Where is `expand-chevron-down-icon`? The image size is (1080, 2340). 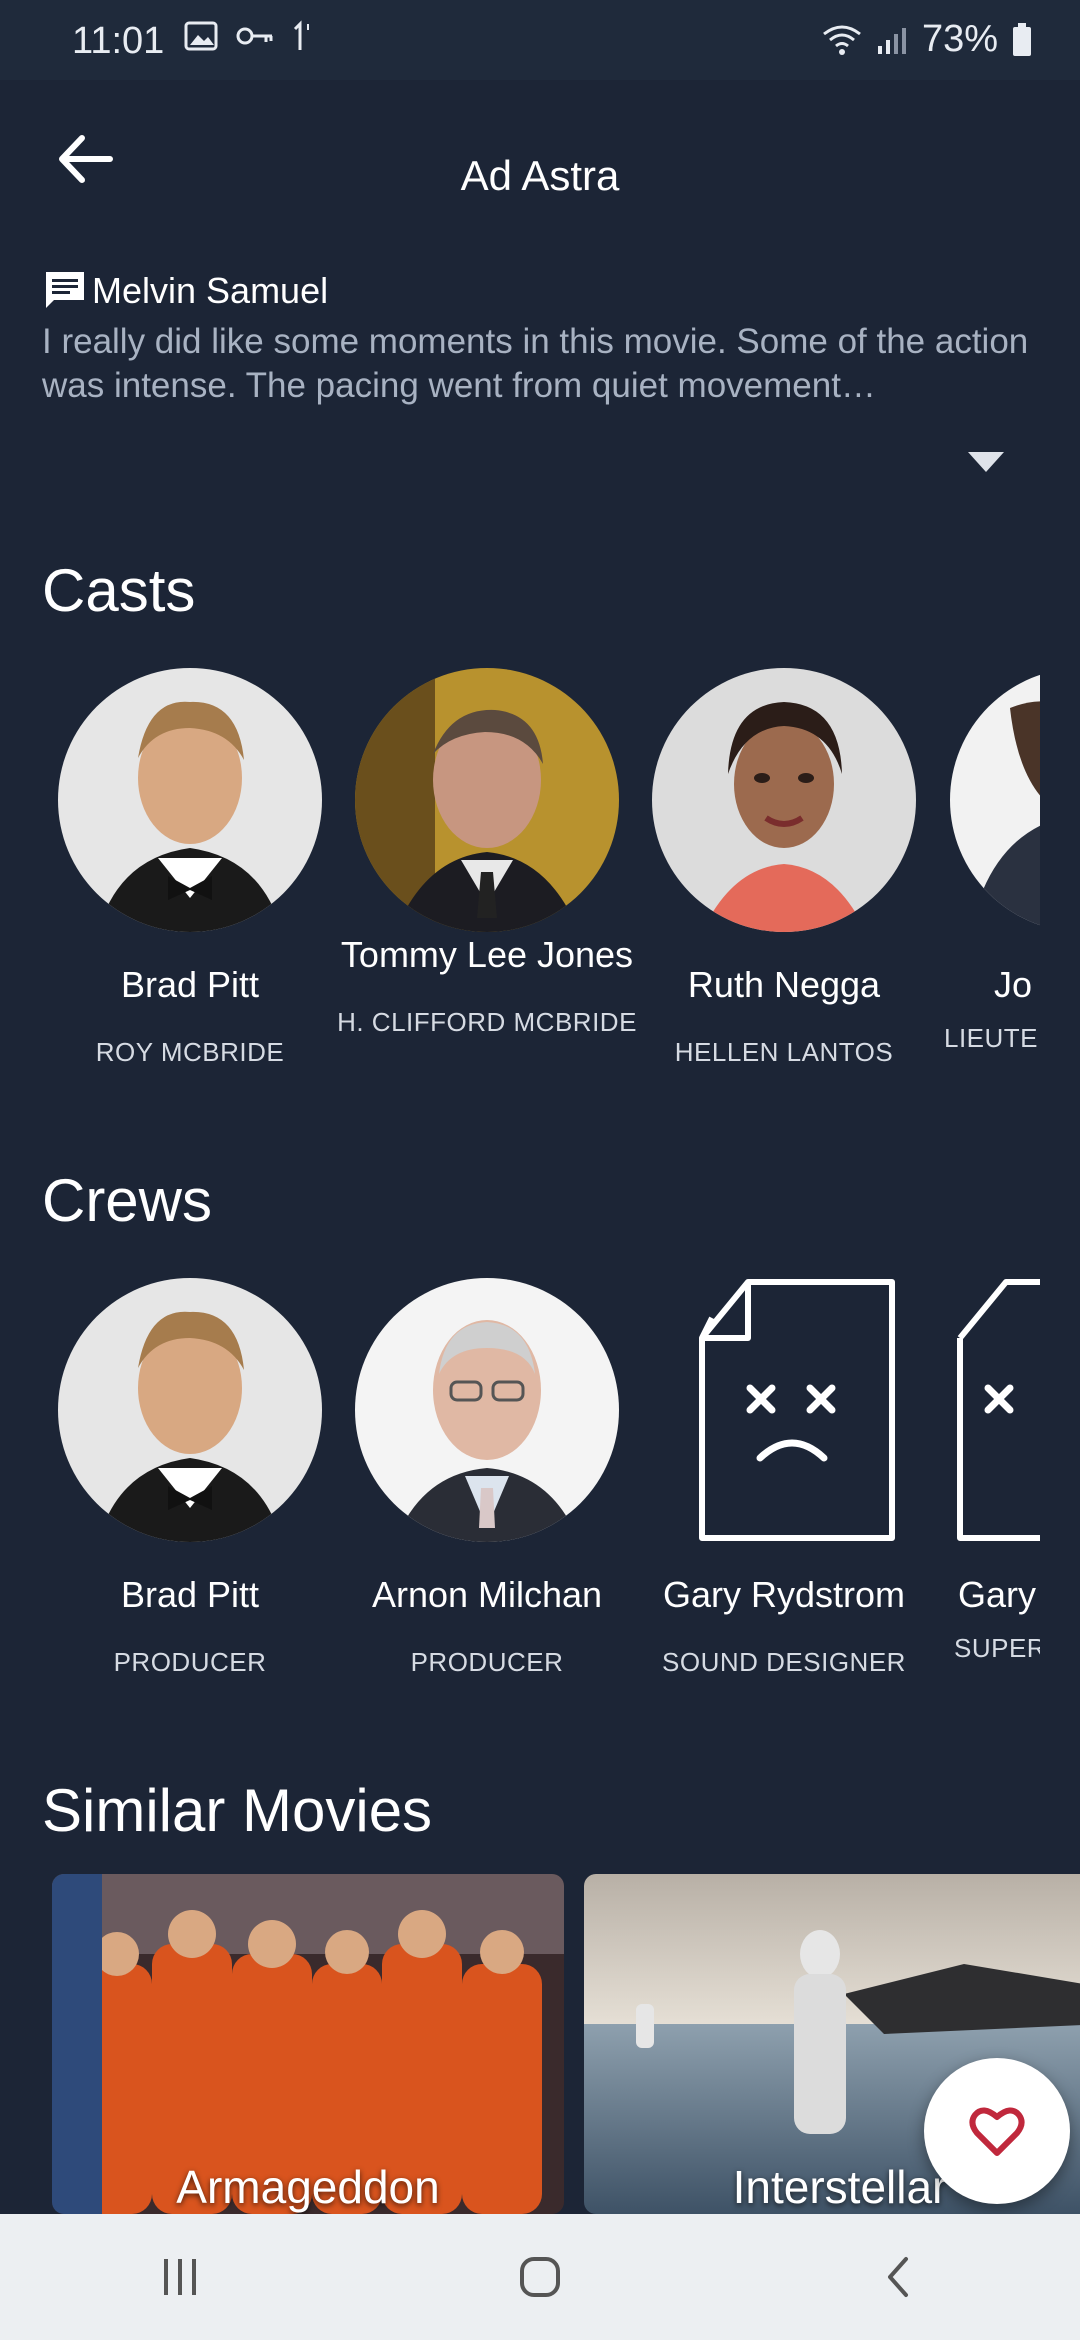
expand-chevron-down-icon is located at coordinates (986, 462).